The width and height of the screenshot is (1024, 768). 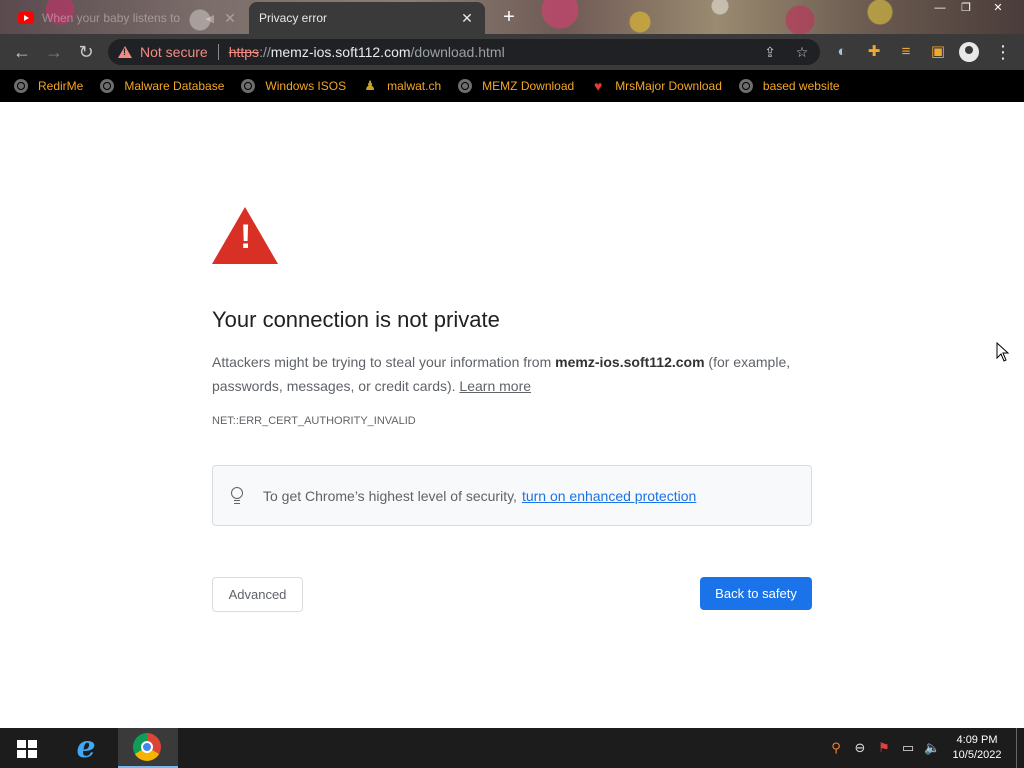 I want to click on tab-title: Privacy error, so click(x=293, y=18).